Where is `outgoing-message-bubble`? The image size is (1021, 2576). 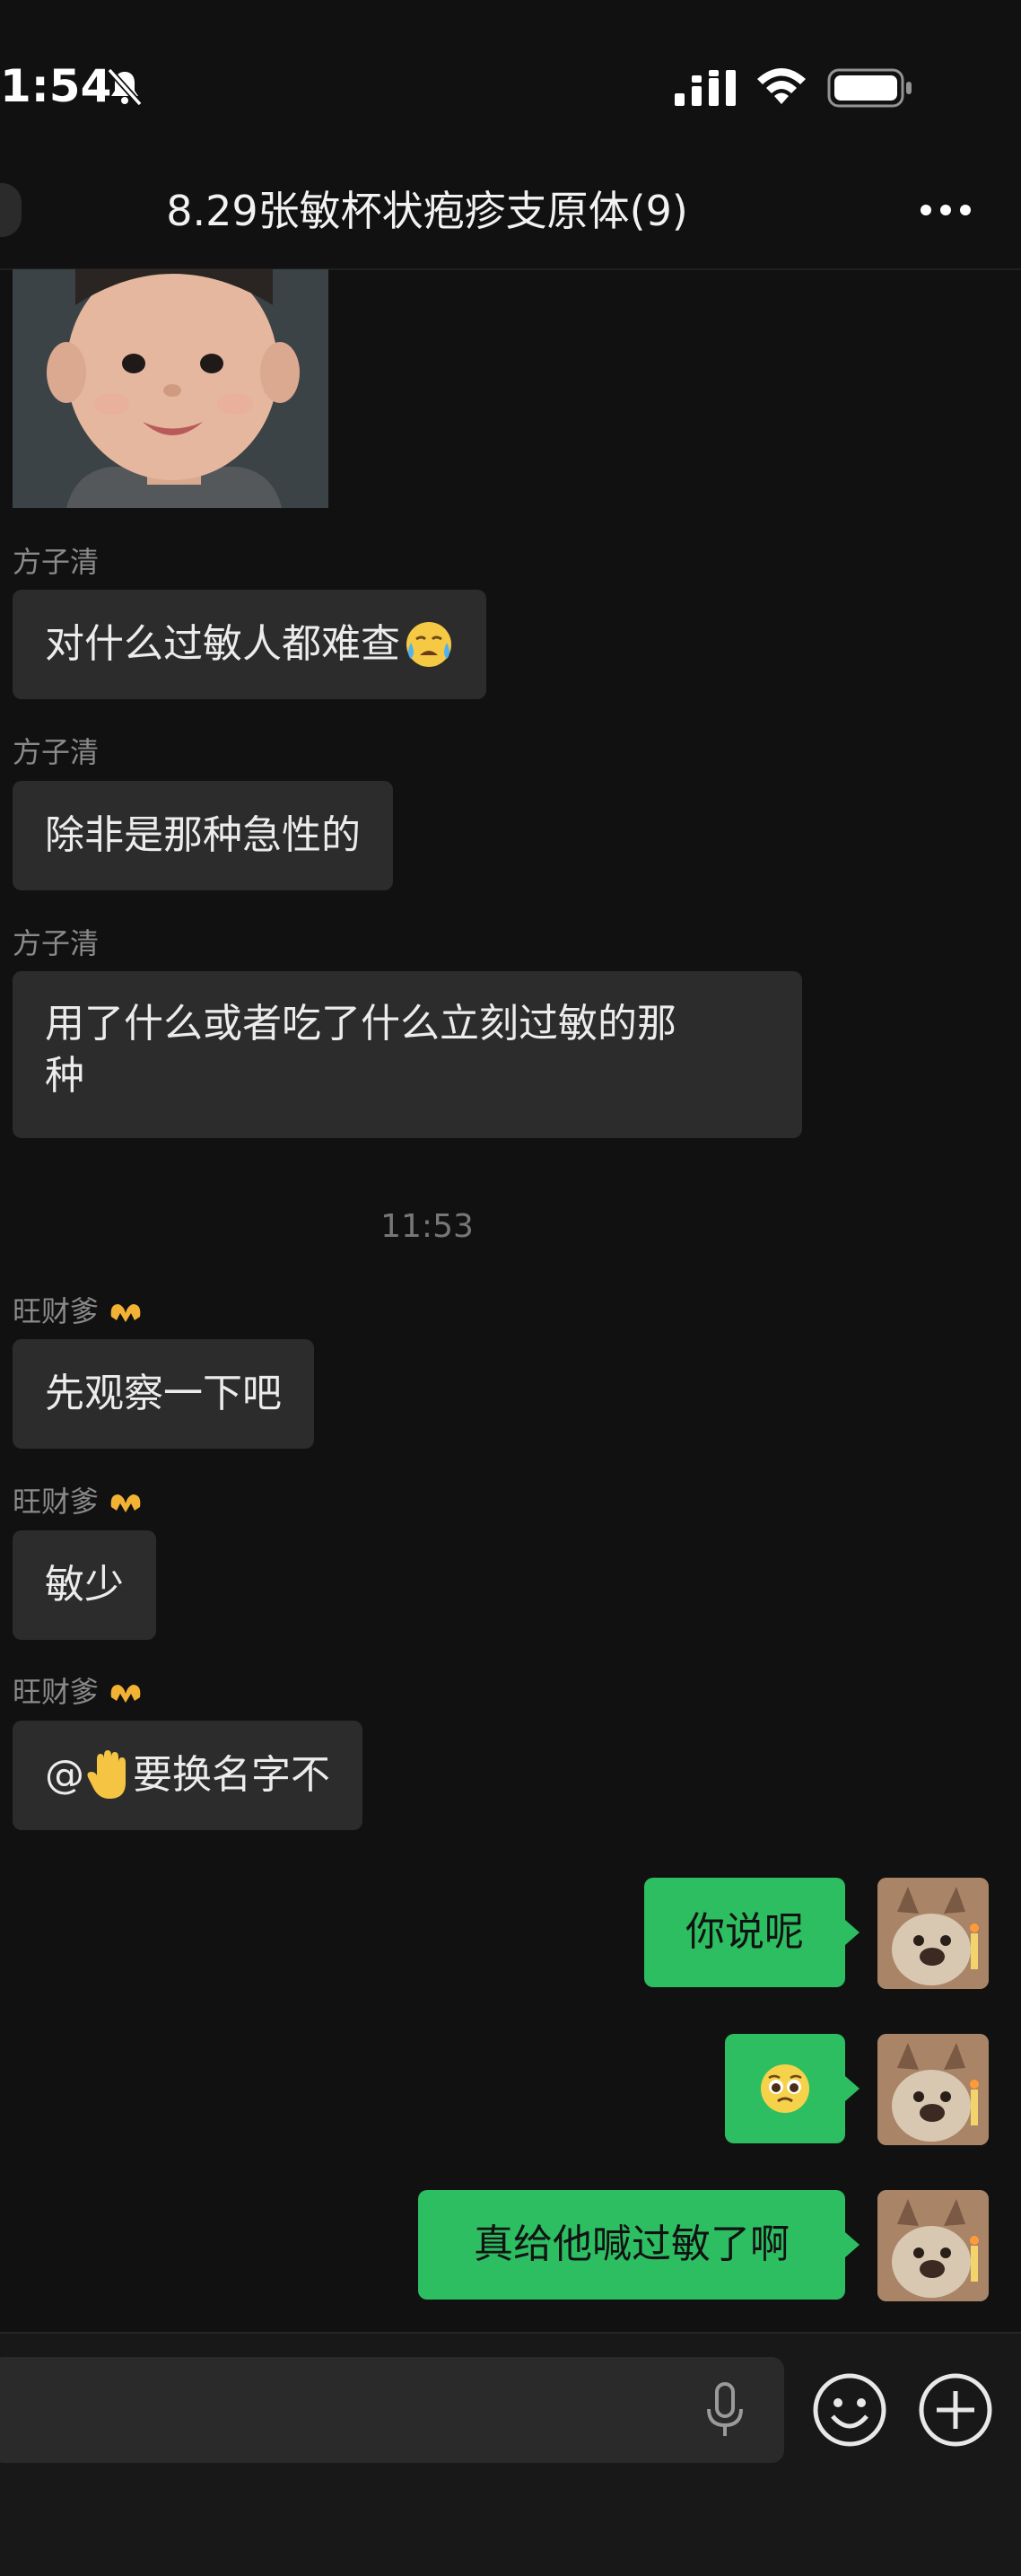
outgoing-message-bubble is located at coordinates (785, 2088).